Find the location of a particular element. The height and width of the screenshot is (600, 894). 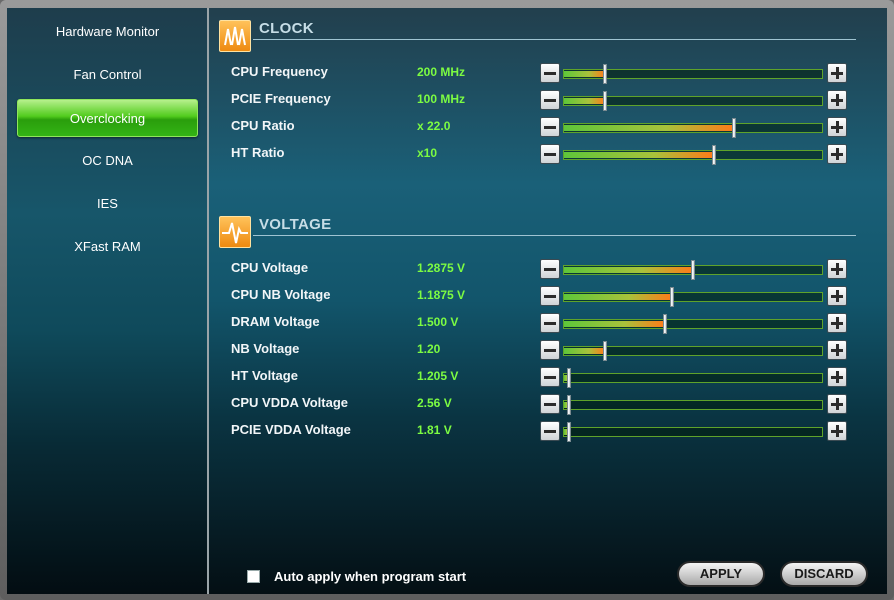

ht-ratio-slider is located at coordinates (693, 155).